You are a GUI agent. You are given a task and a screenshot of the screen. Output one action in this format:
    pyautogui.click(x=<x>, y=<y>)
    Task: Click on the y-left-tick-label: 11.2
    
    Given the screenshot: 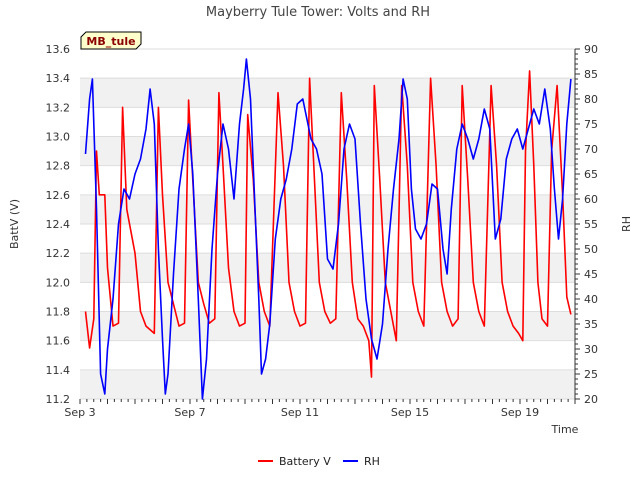 What is the action you would take?
    pyautogui.click(x=58, y=399)
    